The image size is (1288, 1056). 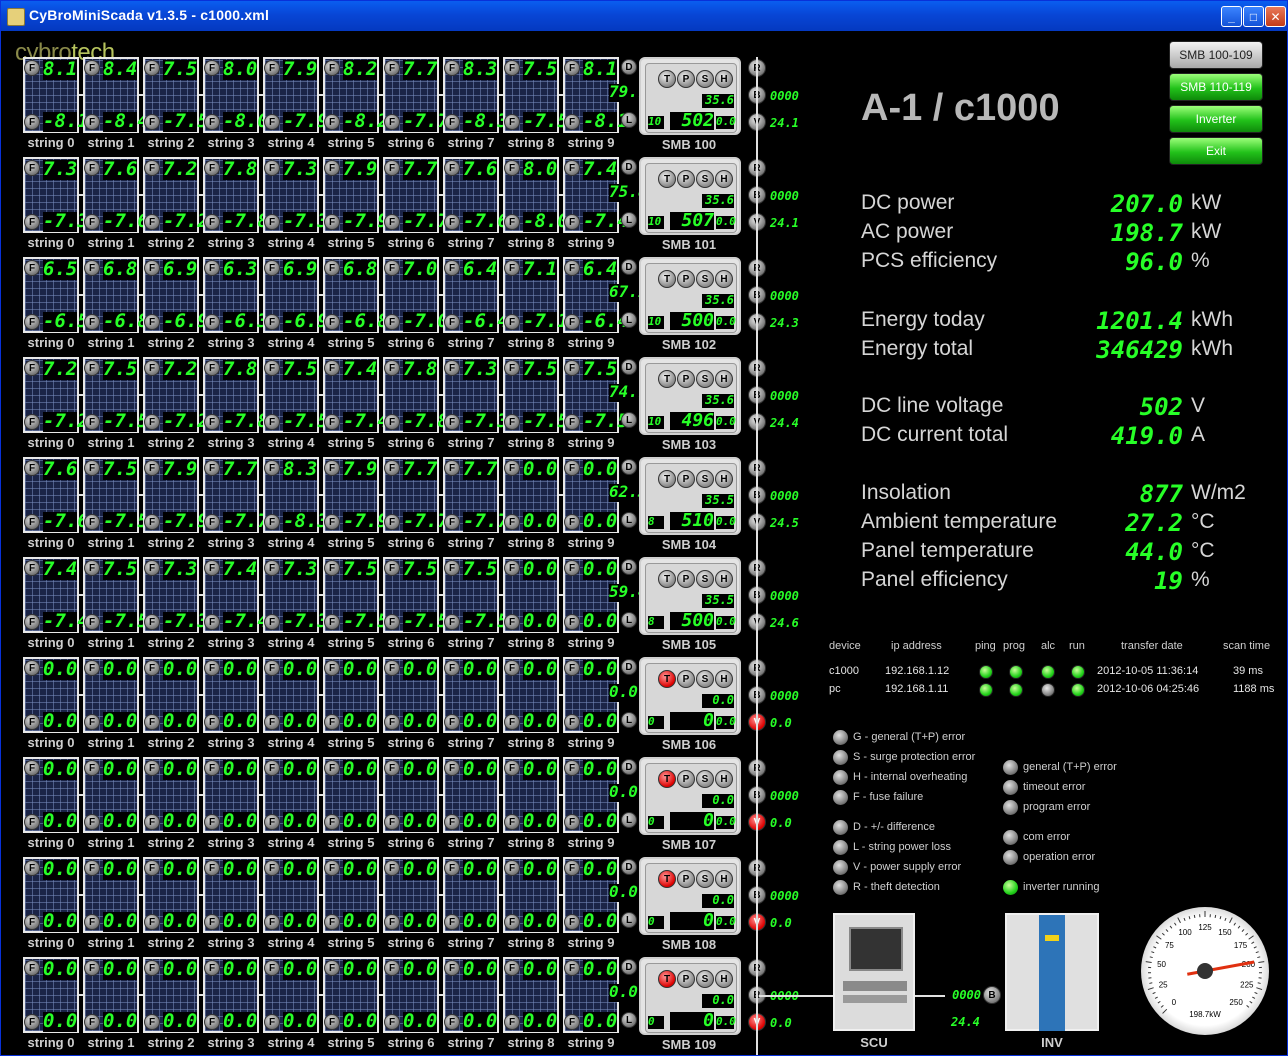 I want to click on inverter-cabinet, so click(x=1052, y=972).